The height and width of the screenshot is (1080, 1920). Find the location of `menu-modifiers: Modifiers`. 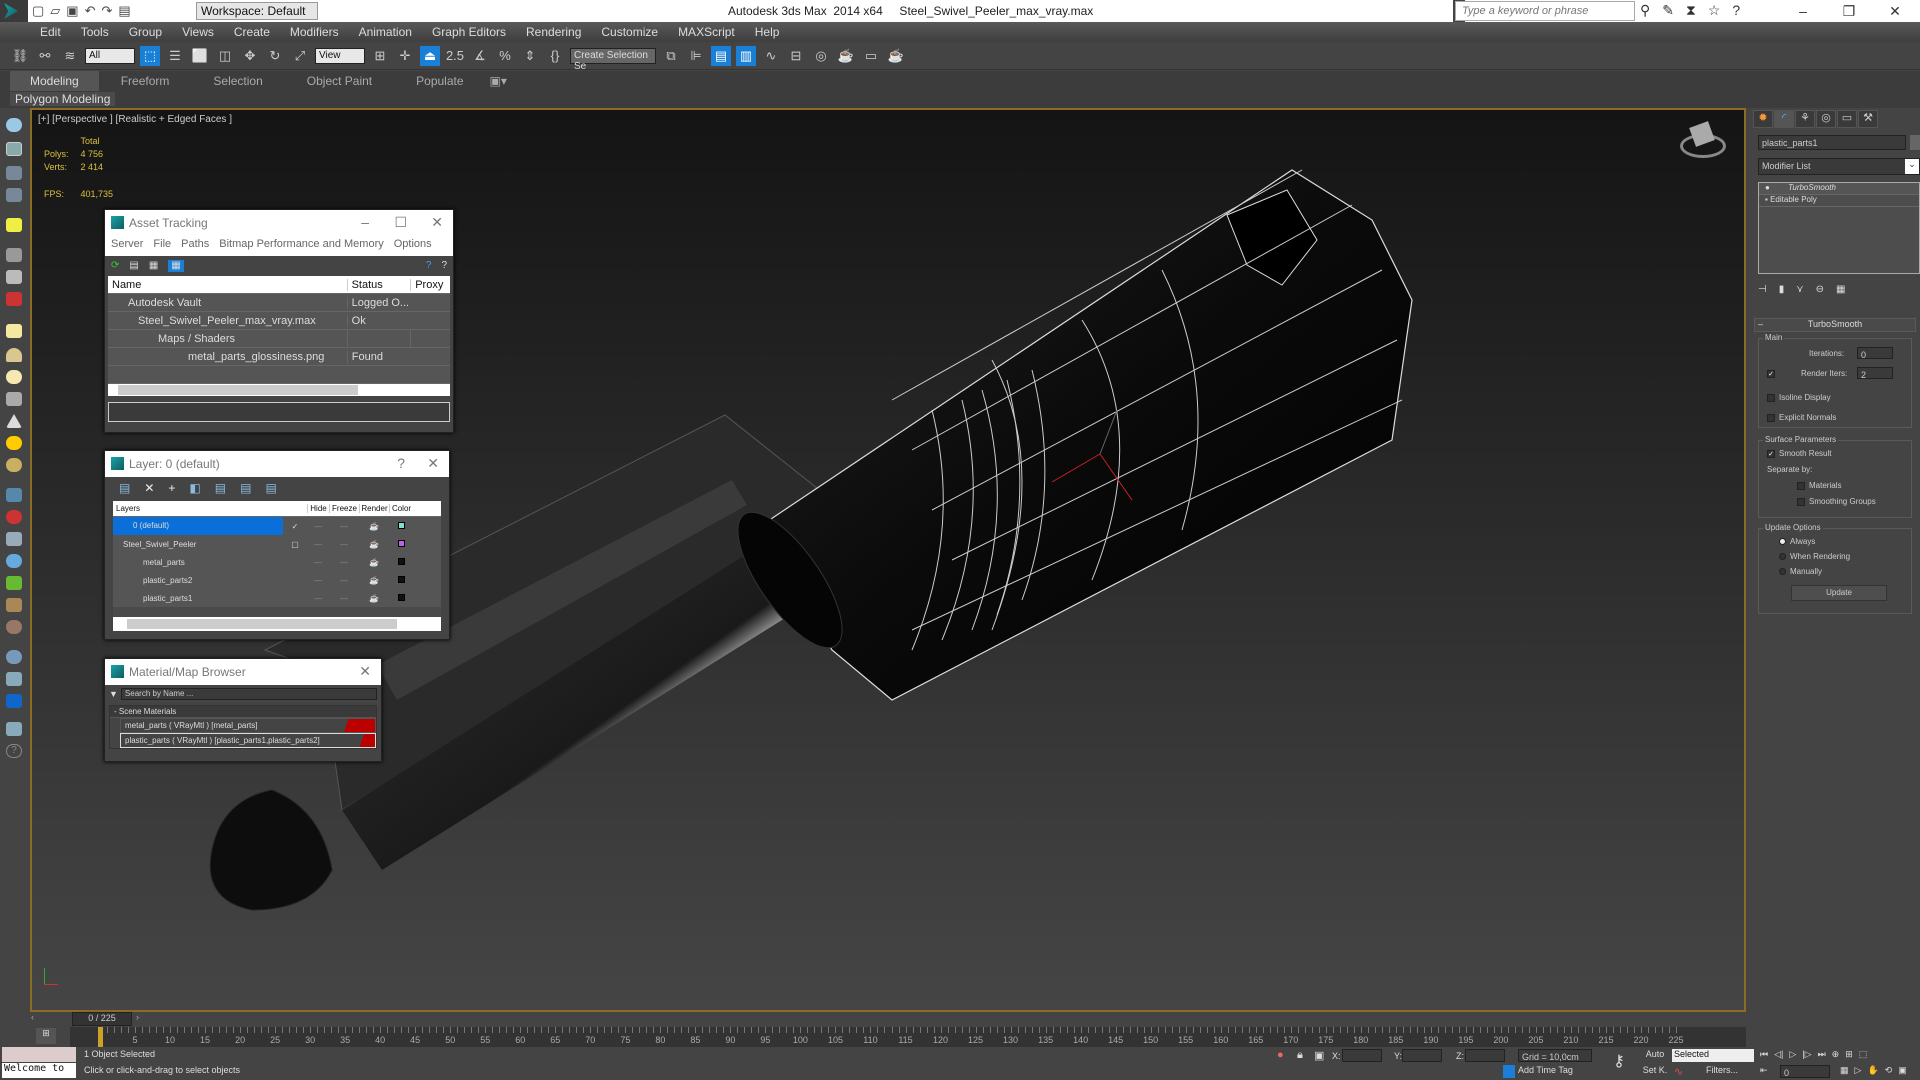

menu-modifiers: Modifiers is located at coordinates (314, 32).